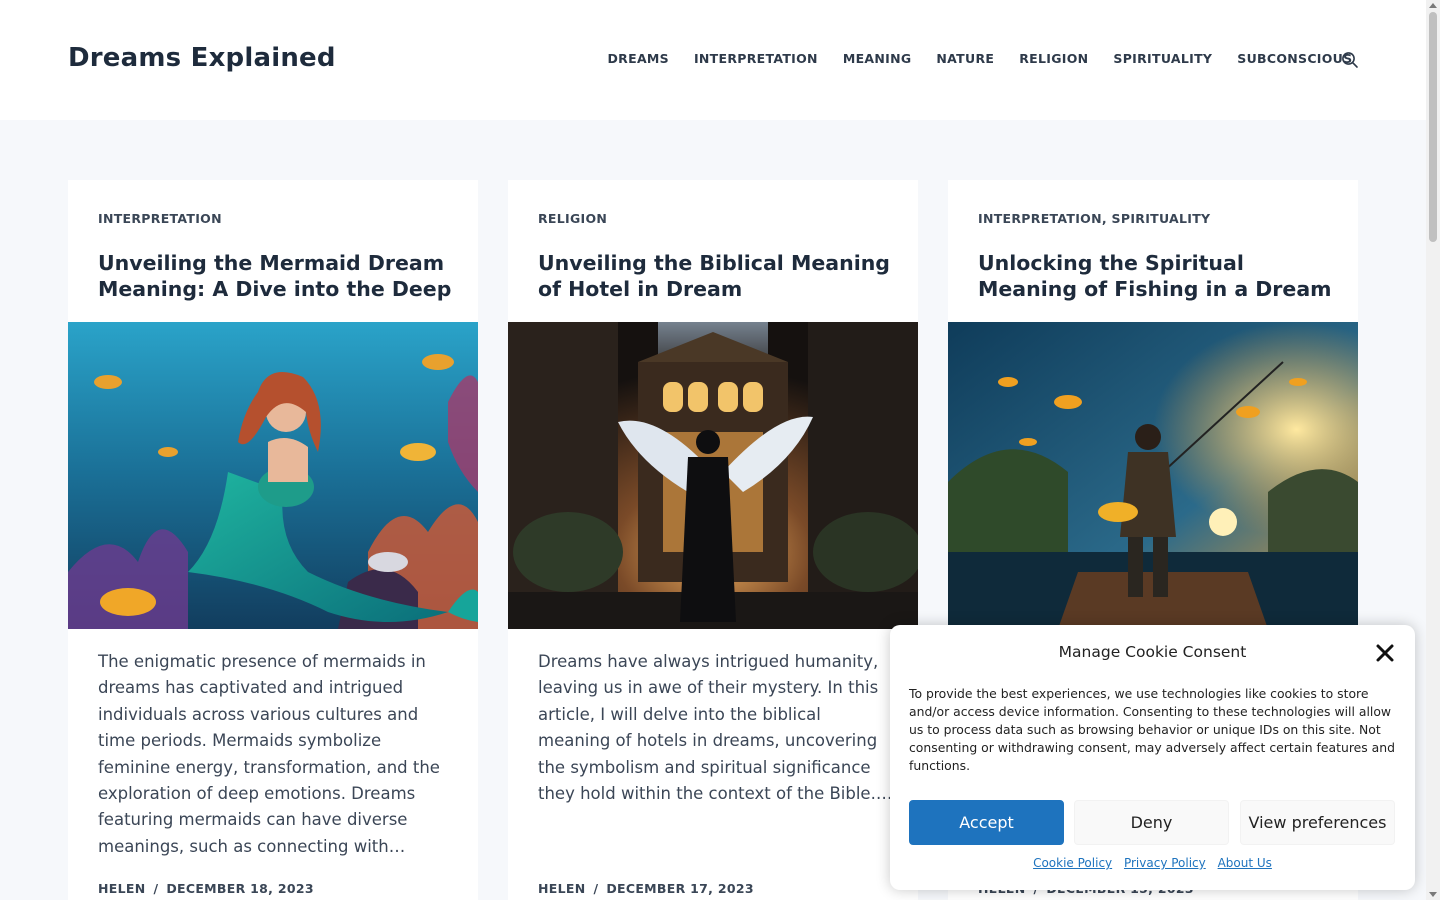 Image resolution: width=1440 pixels, height=900 pixels. What do you see at coordinates (1385, 653) in the screenshot?
I see `close-icon` at bounding box center [1385, 653].